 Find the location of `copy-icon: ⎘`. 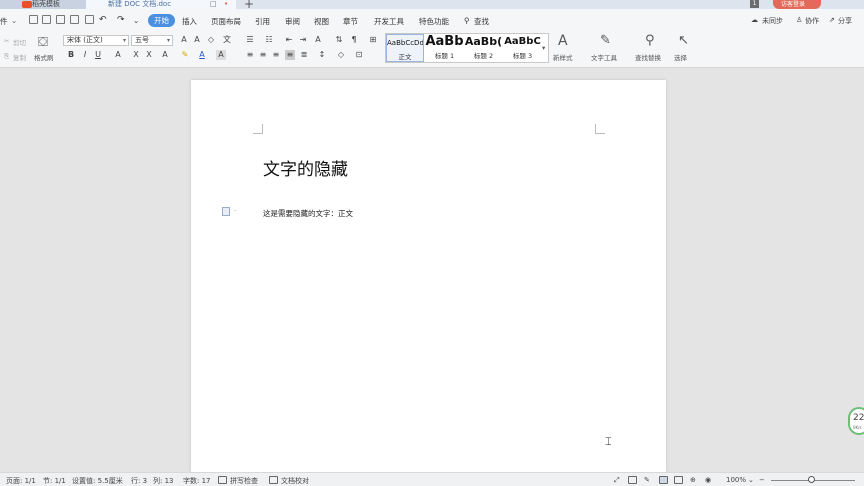

copy-icon: ⎘ is located at coordinates (6, 56).